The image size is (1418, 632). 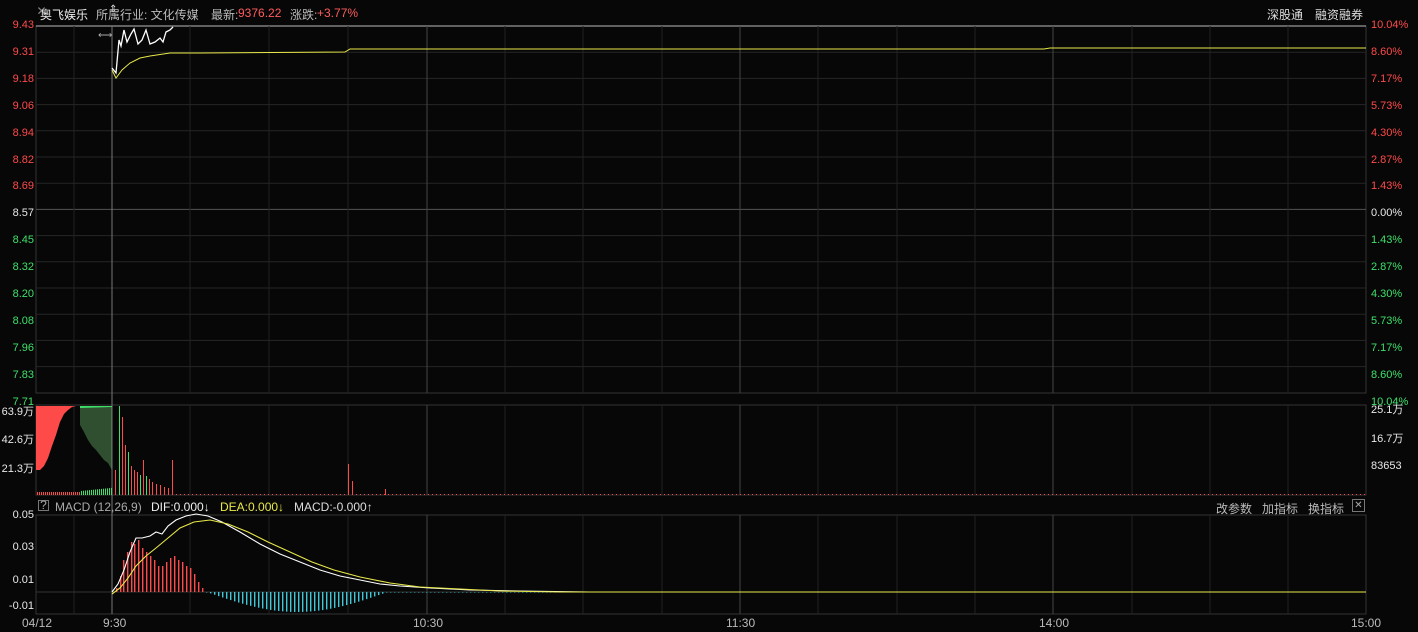 What do you see at coordinates (1339, 14) in the screenshot?
I see `margin-trading-flag: 融资融券` at bounding box center [1339, 14].